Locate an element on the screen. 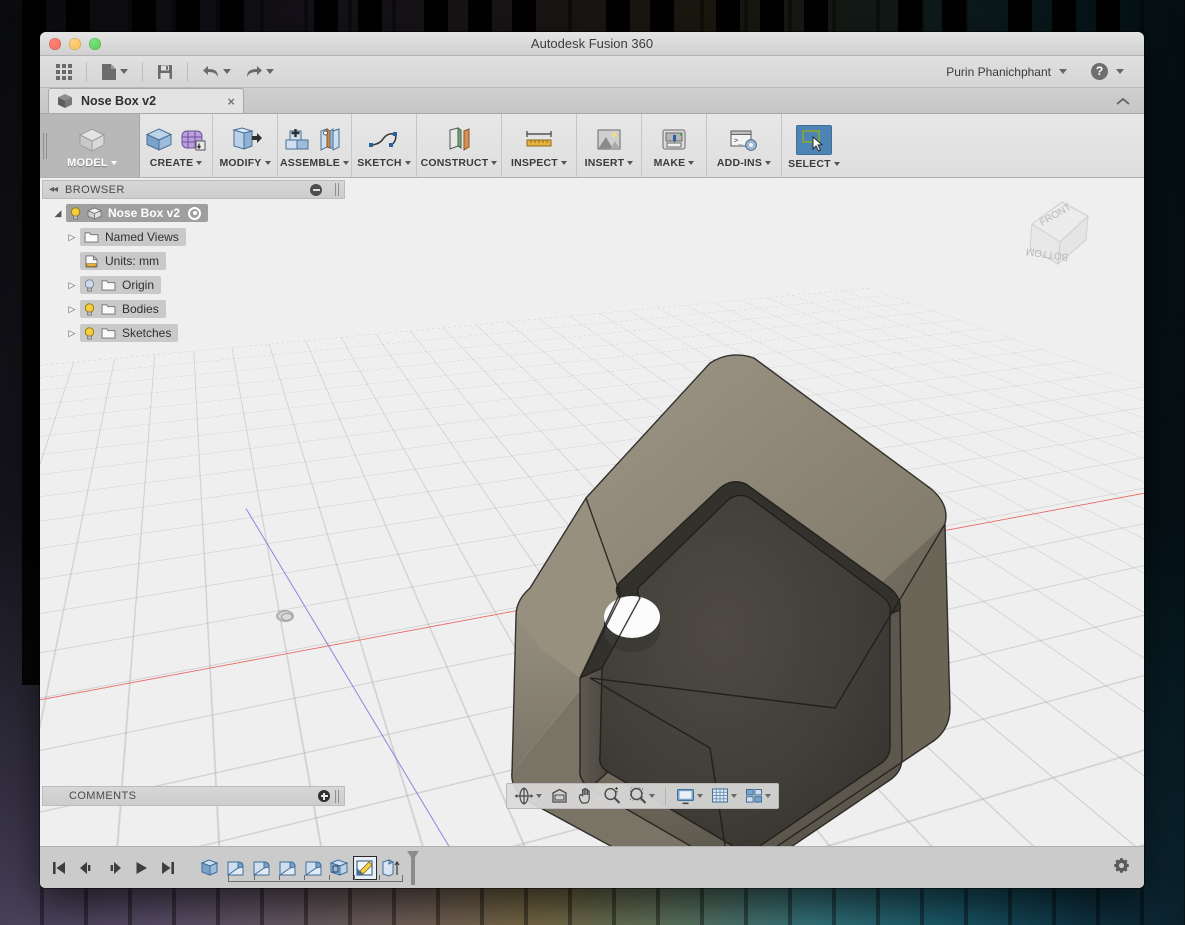  help-menu-button: ? is located at coordinates (1107, 72).